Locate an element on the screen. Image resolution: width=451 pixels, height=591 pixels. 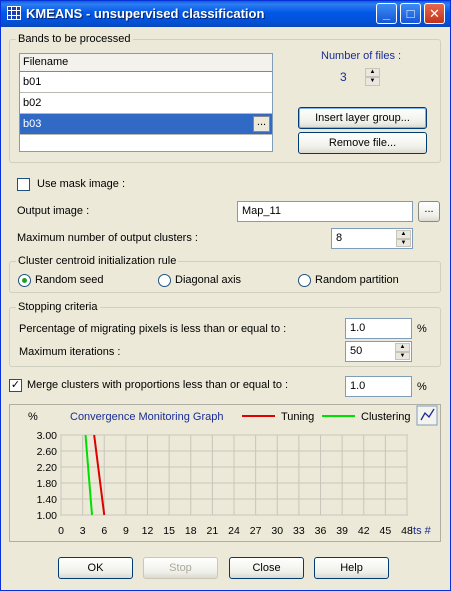
x-tick-label: 27 is located at coordinates (256, 531).